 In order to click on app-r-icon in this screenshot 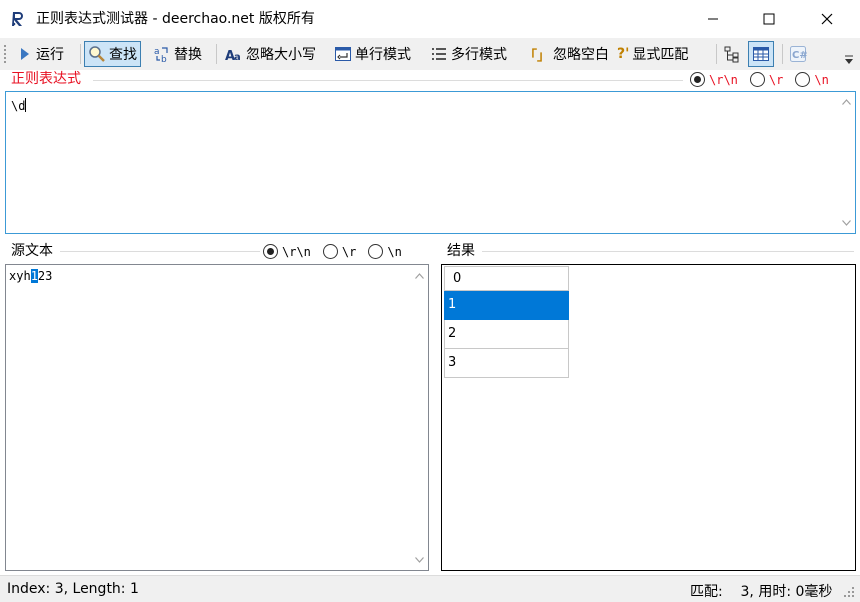, I will do `click(19, 19)`.